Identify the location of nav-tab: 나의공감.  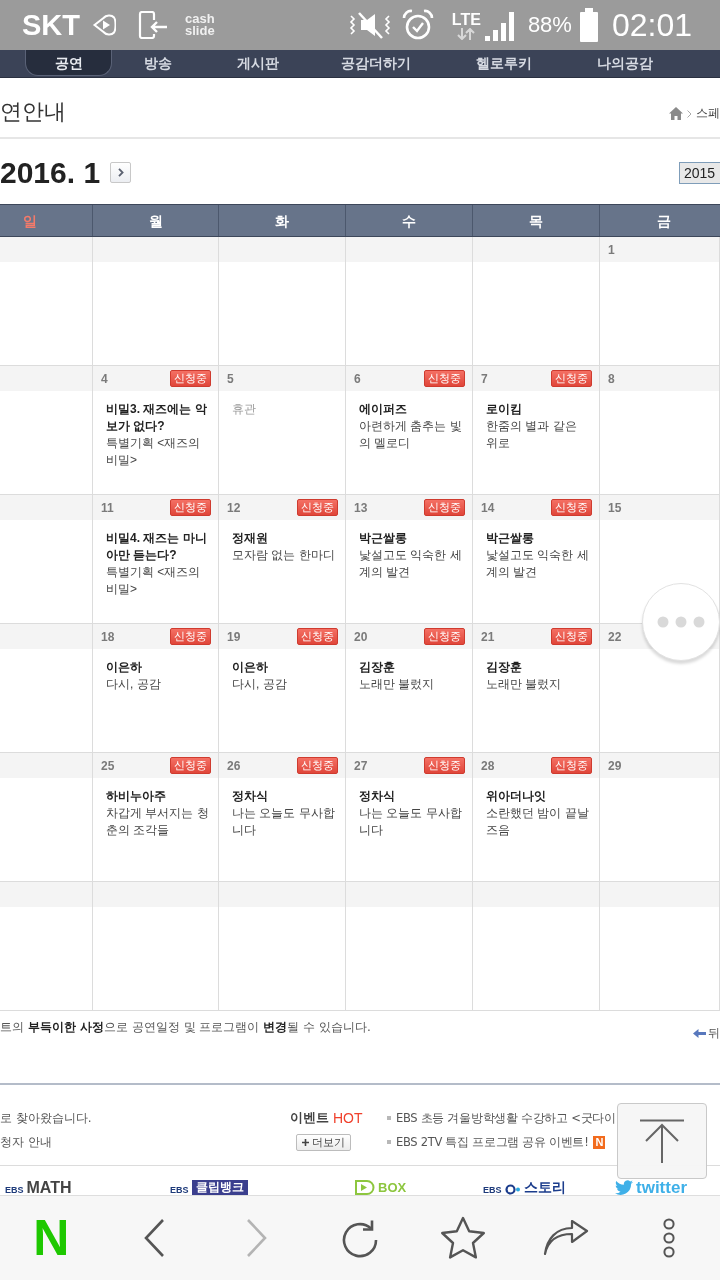
(625, 63).